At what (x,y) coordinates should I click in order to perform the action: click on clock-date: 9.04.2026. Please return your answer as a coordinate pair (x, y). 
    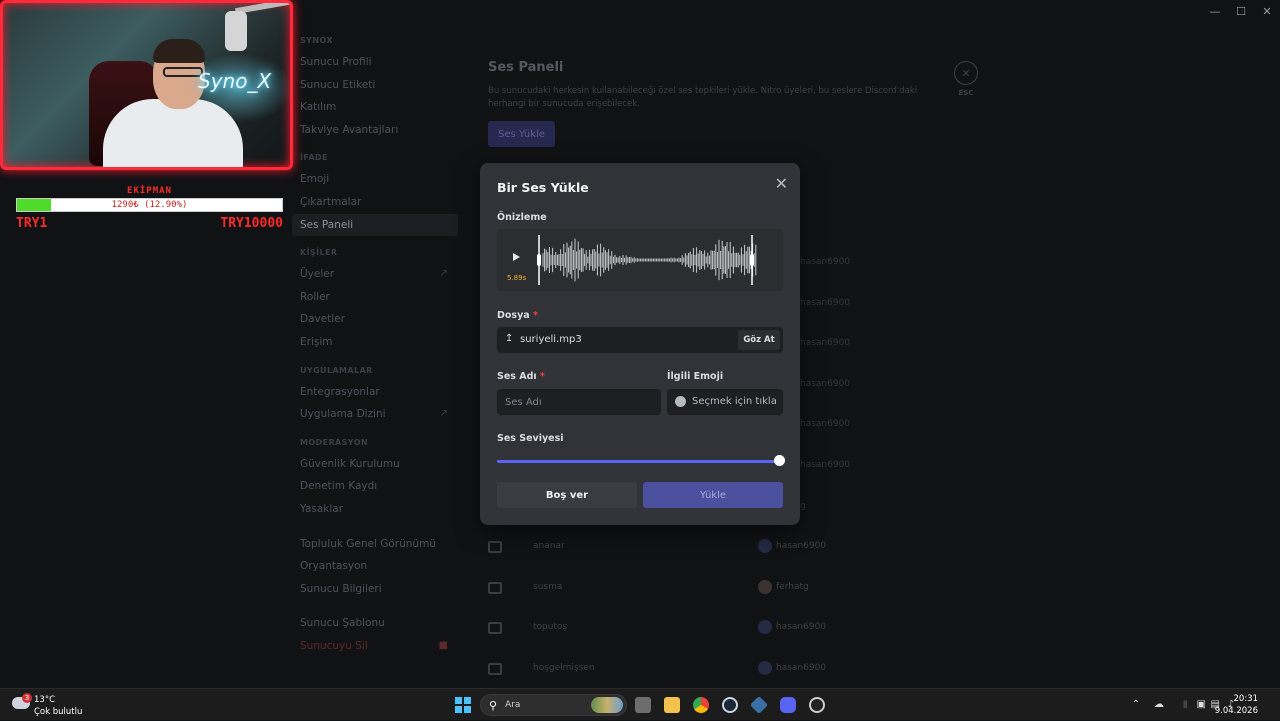
    Looking at the image, I should click on (1236, 711).